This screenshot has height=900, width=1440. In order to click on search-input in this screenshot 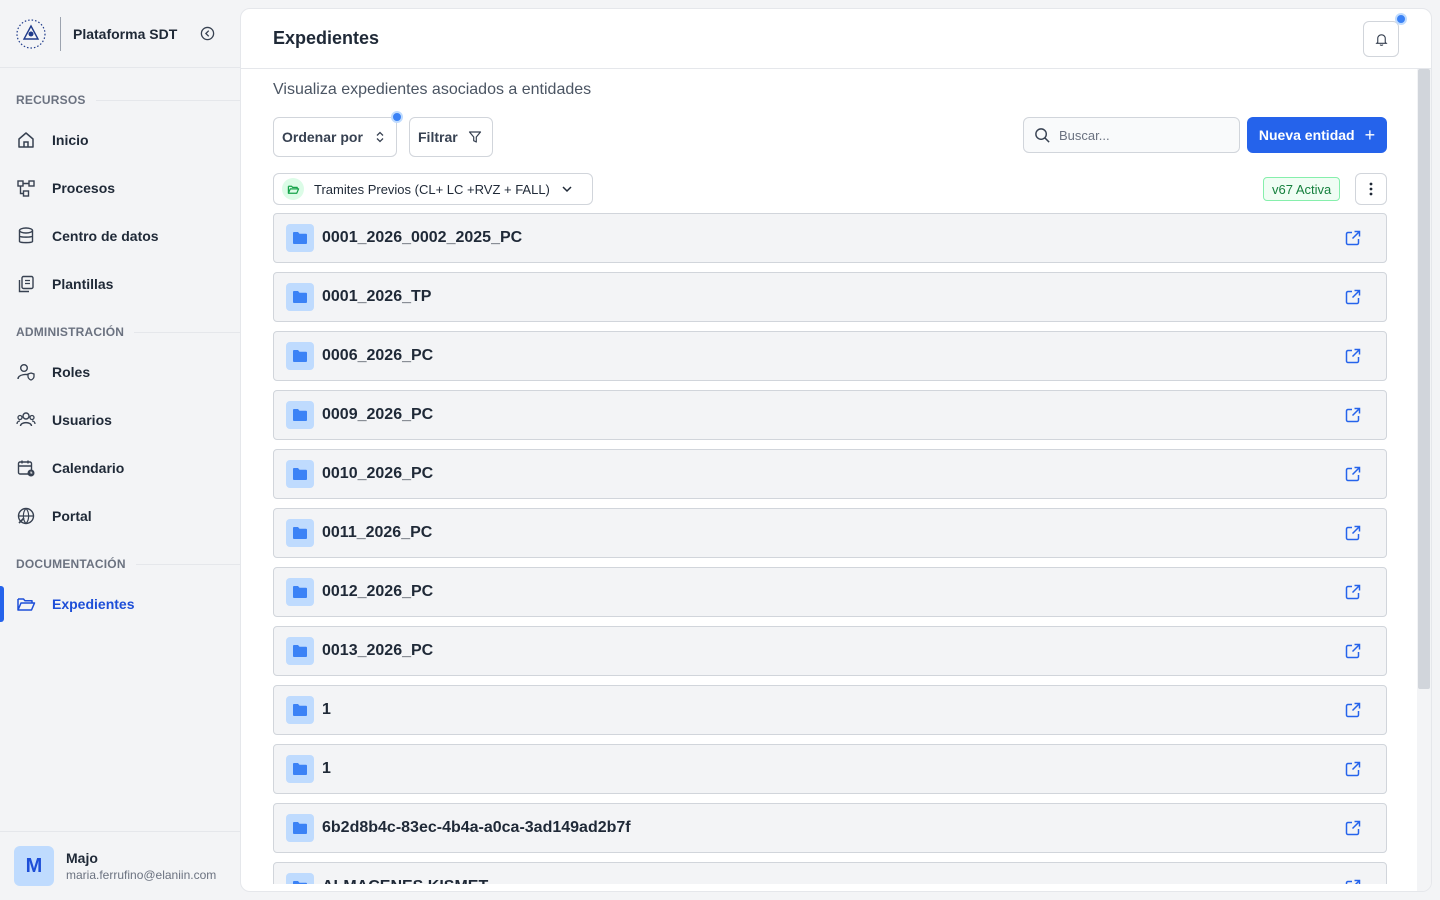, I will do `click(1144, 135)`.